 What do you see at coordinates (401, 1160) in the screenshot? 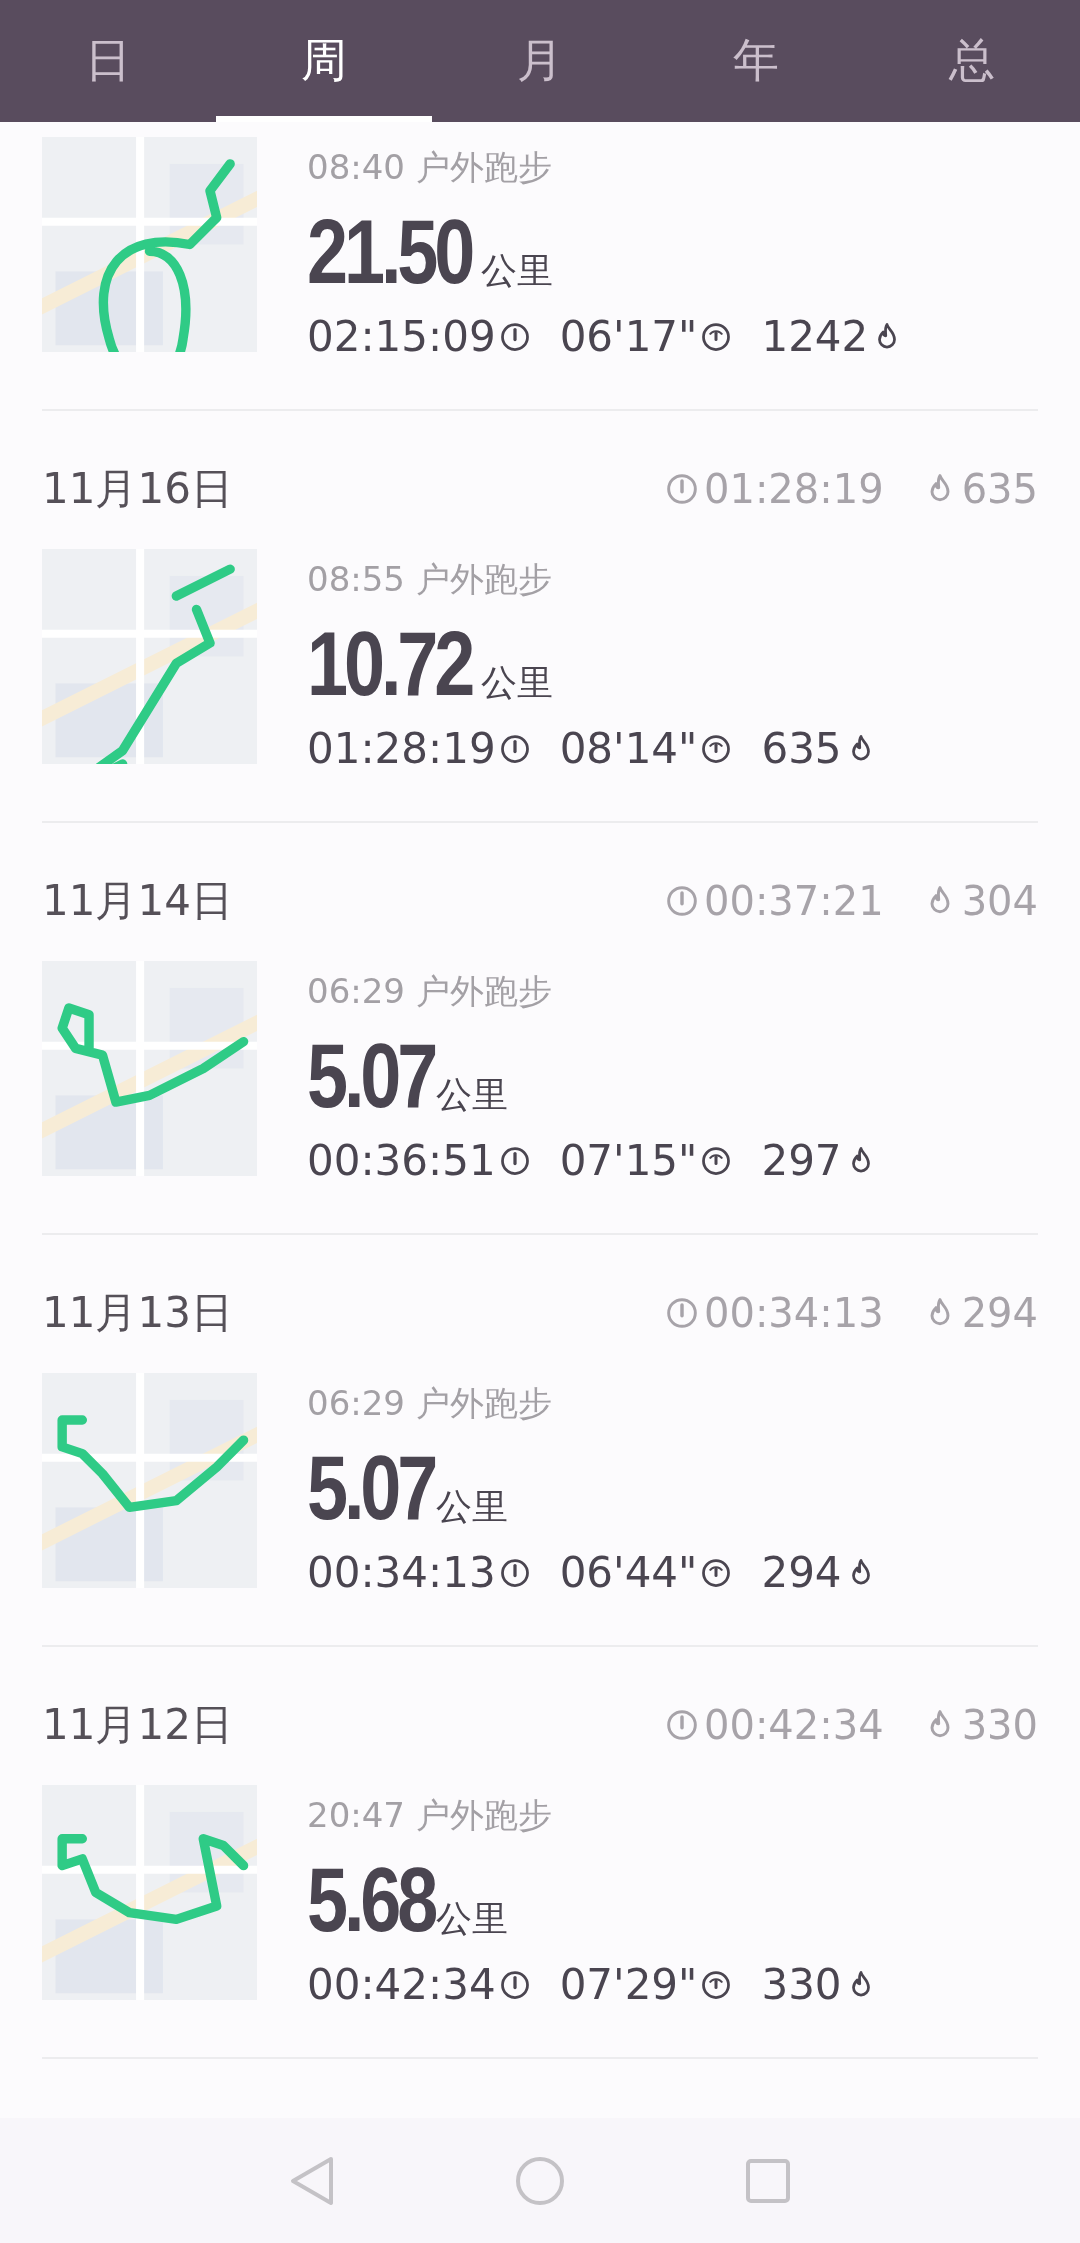
I see `duration-value: 00:36:51` at bounding box center [401, 1160].